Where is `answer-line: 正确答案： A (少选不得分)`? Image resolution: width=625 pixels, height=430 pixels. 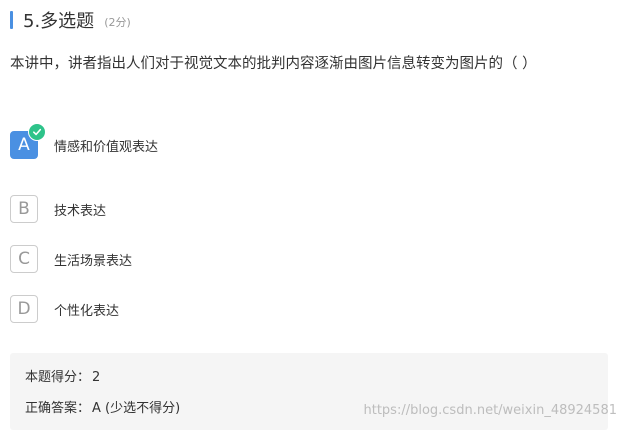
answer-line: 正确答案： A (少选不得分) is located at coordinates (102, 406).